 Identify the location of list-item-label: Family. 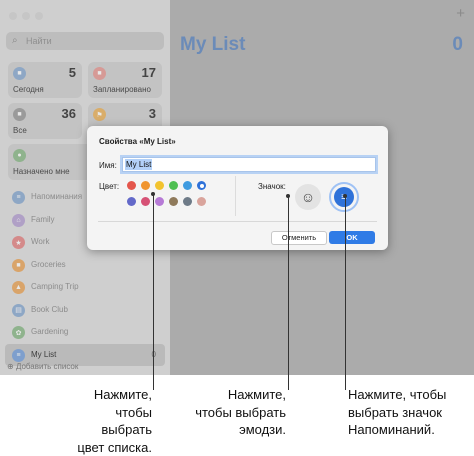
(43, 219).